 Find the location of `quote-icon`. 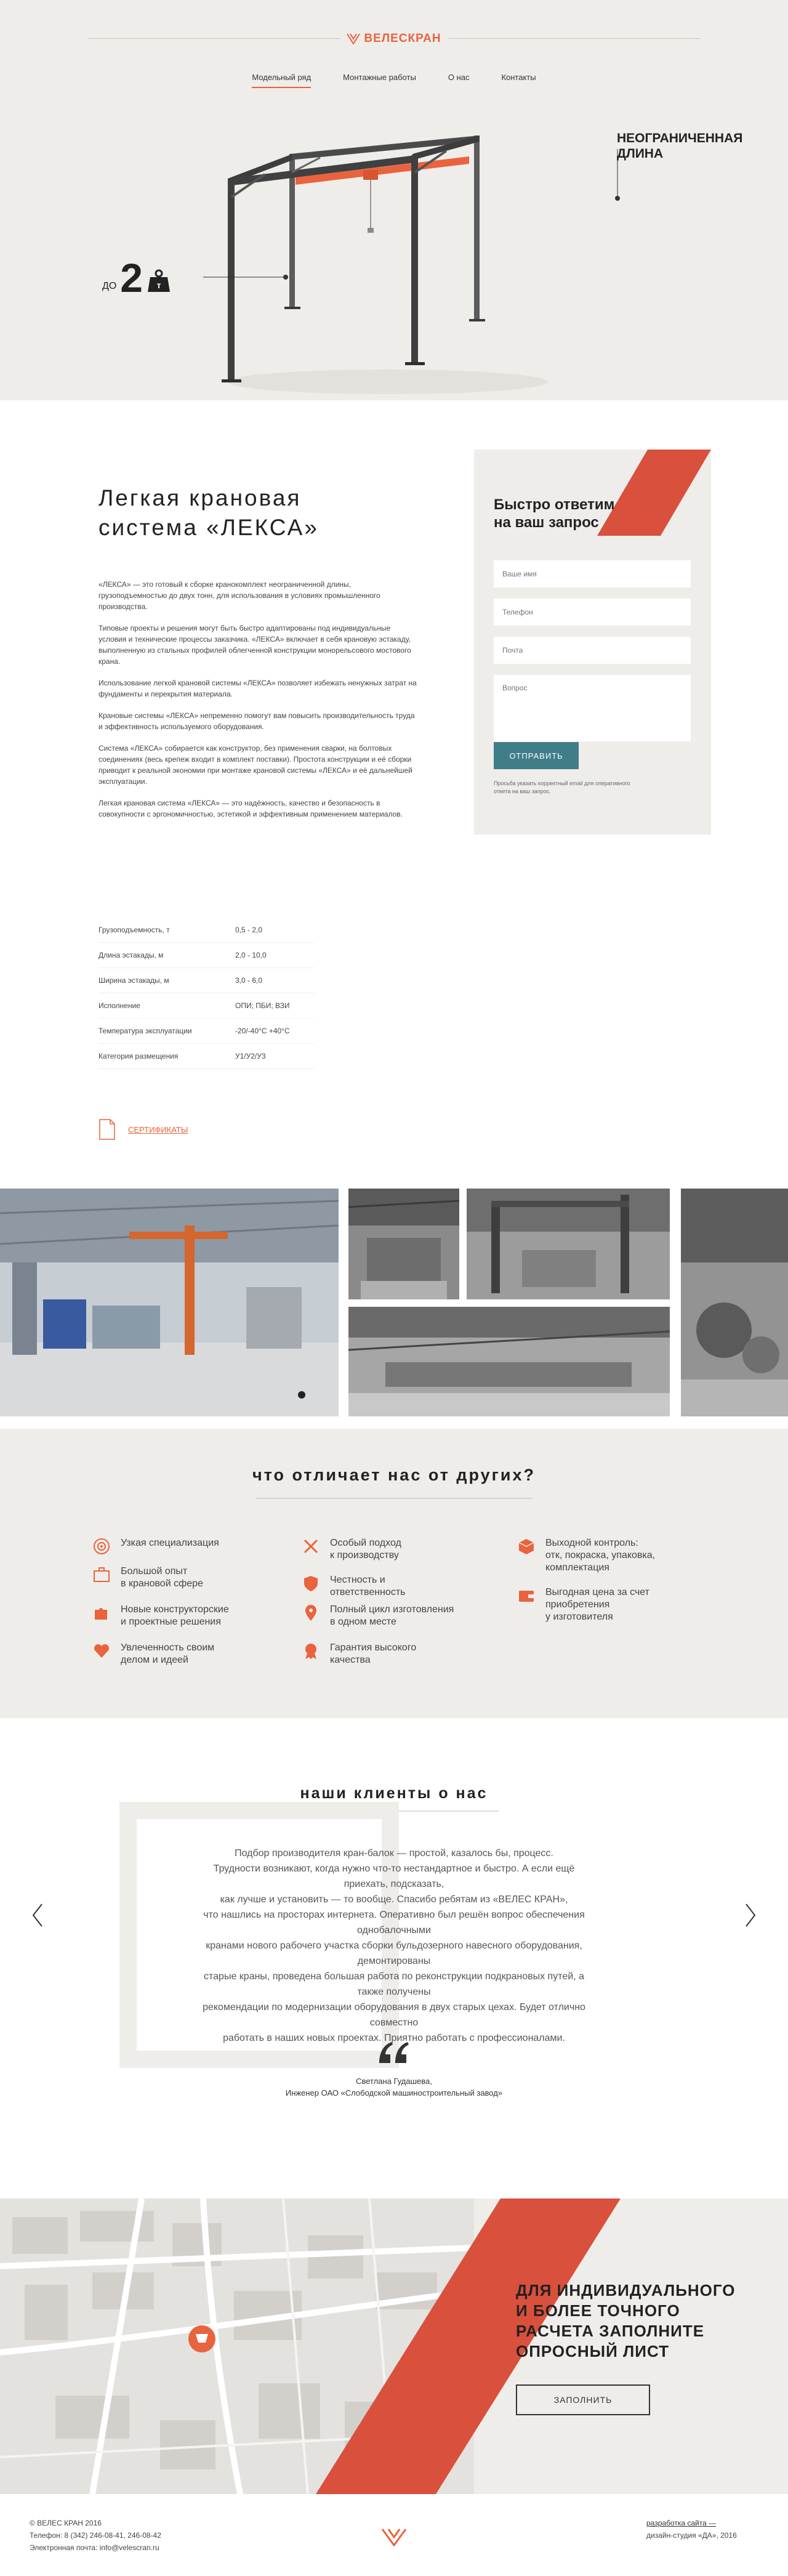

quote-icon is located at coordinates (394, 2052).